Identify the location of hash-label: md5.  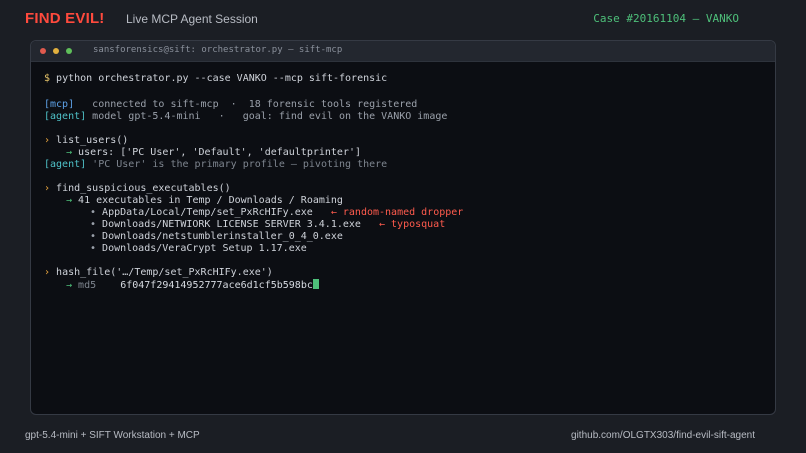
(84, 285).